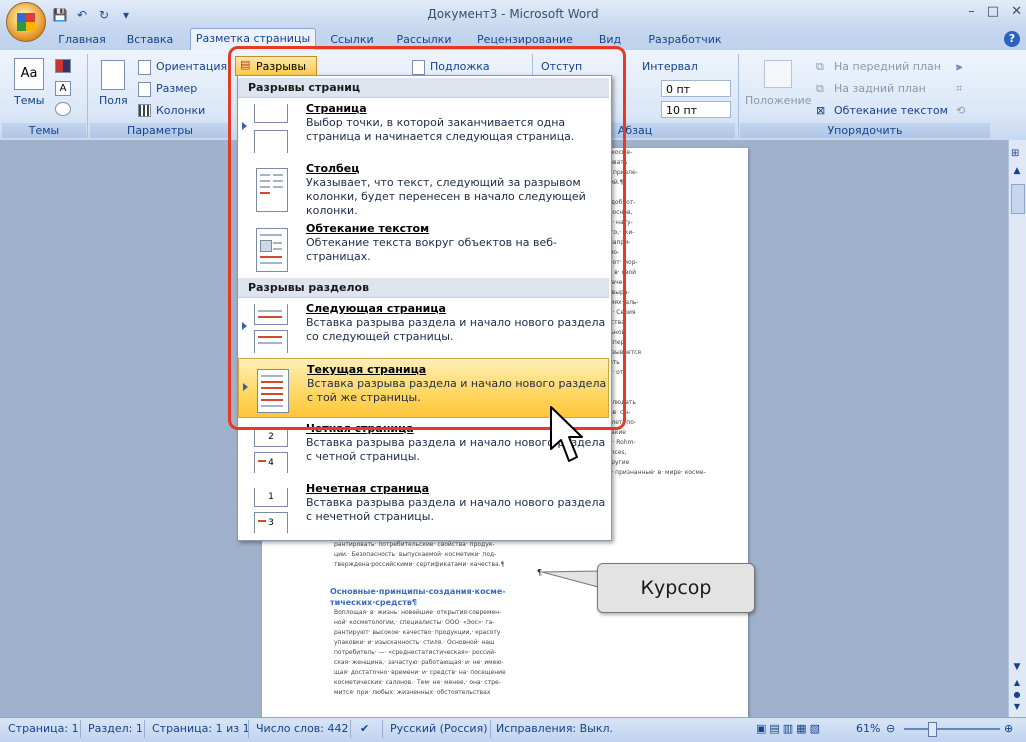  I want to click on status-pages: Страница: 1 из 1, so click(201, 728).